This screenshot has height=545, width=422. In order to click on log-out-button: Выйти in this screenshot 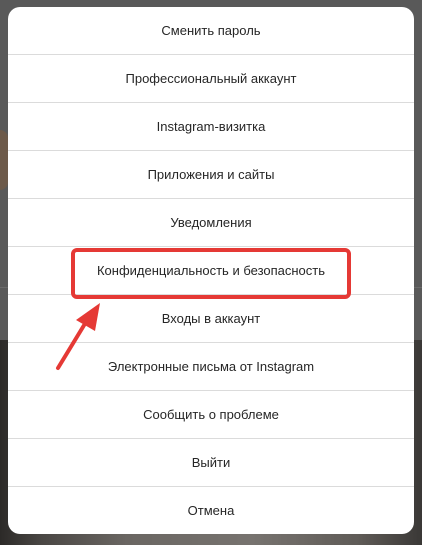, I will do `click(211, 463)`.